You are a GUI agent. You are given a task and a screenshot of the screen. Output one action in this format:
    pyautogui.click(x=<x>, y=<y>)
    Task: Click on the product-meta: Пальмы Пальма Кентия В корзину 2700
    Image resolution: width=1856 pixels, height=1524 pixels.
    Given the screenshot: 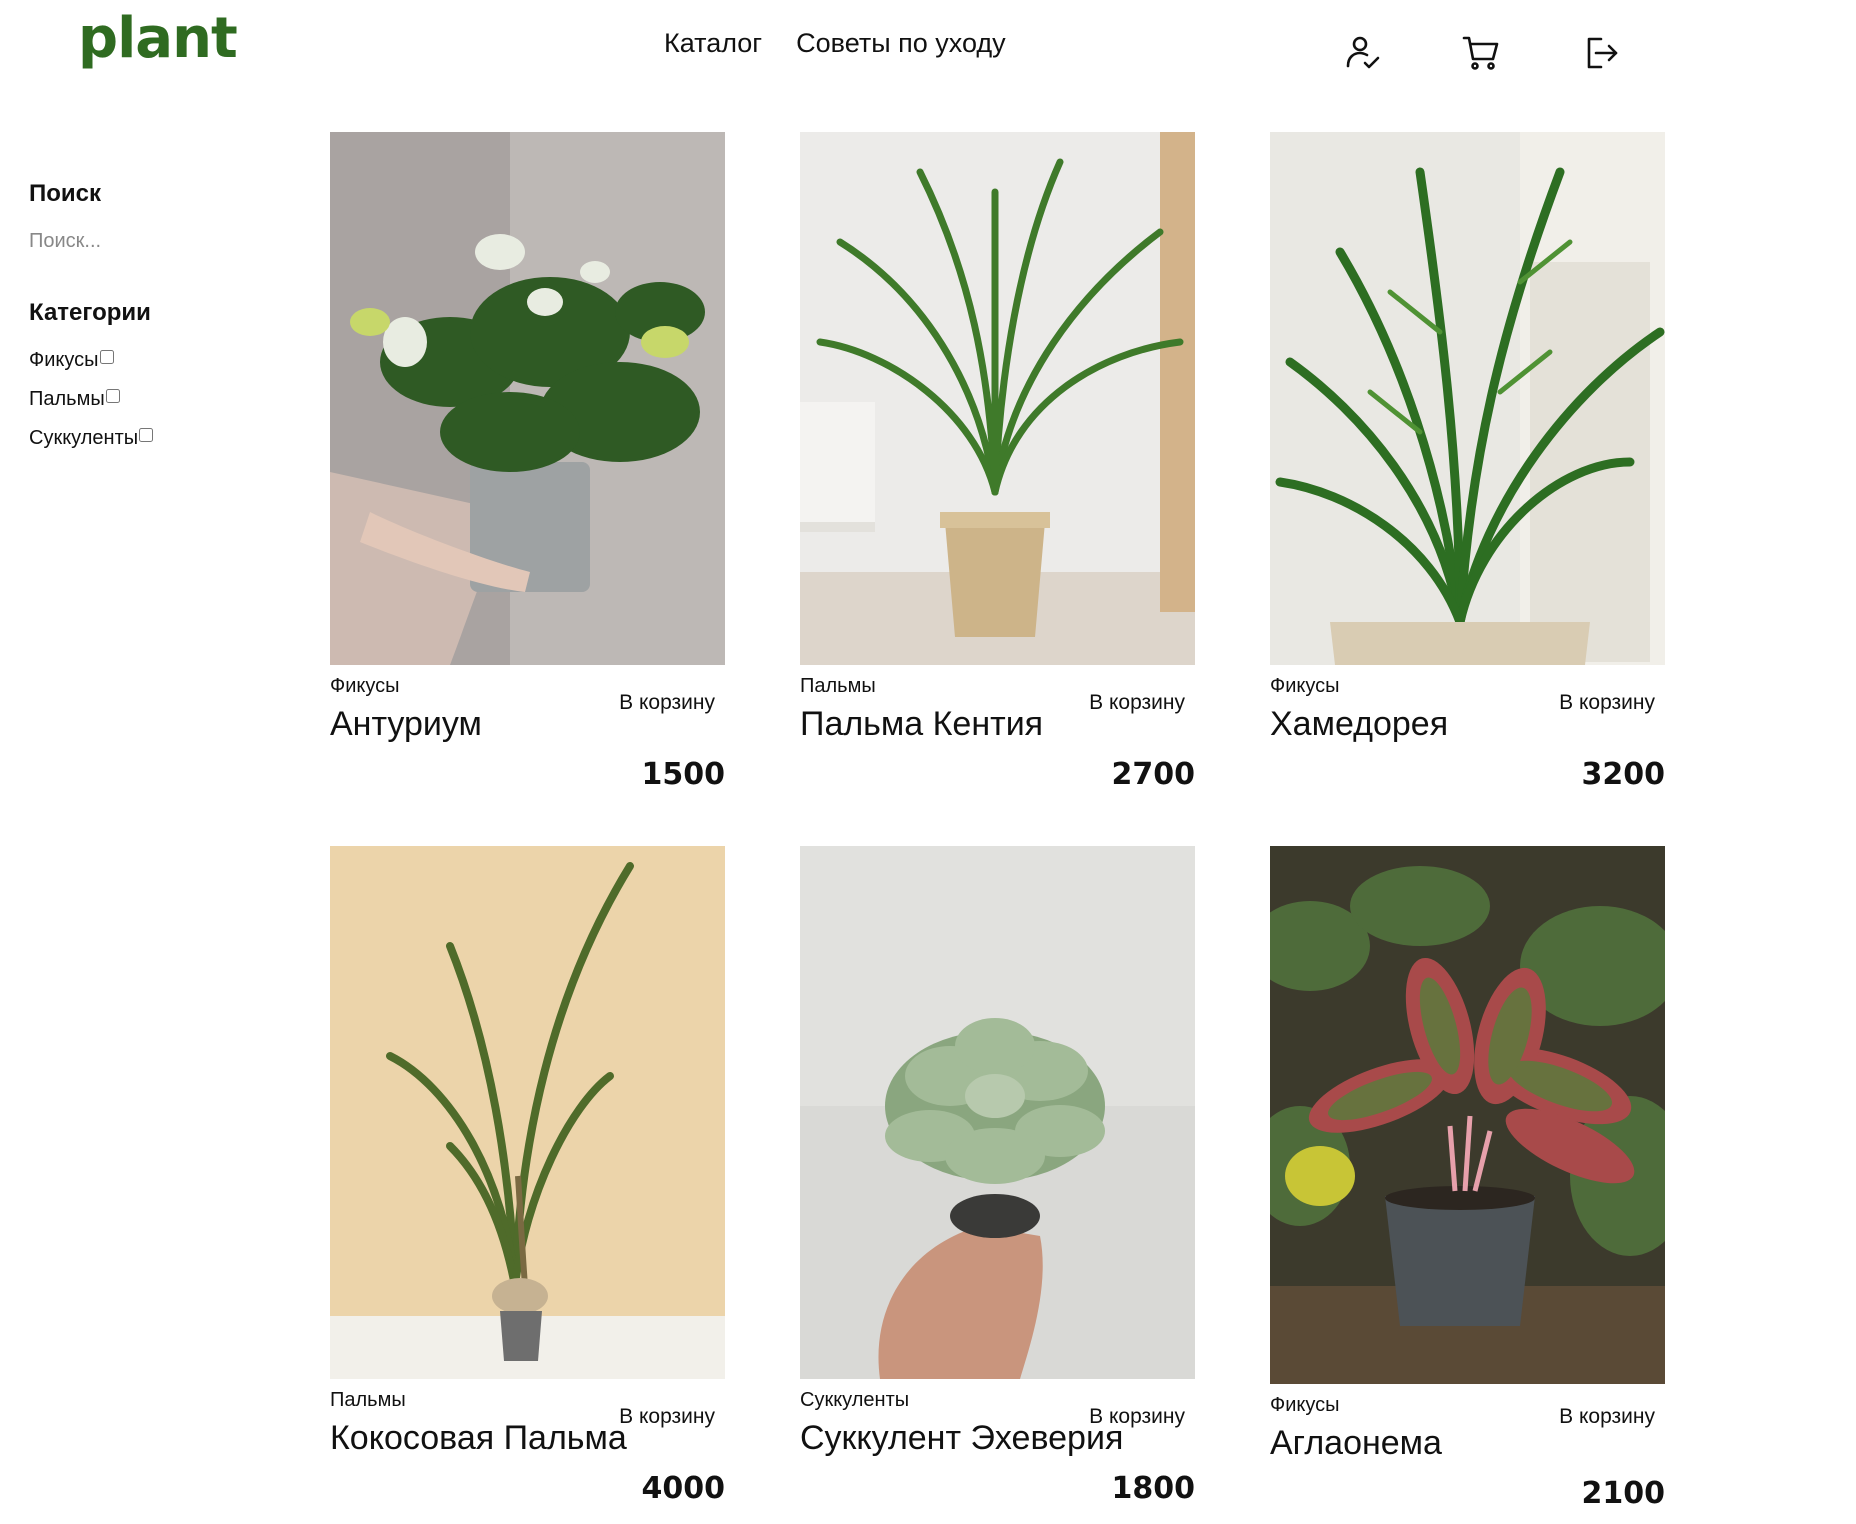 What is the action you would take?
    pyautogui.click(x=997, y=735)
    